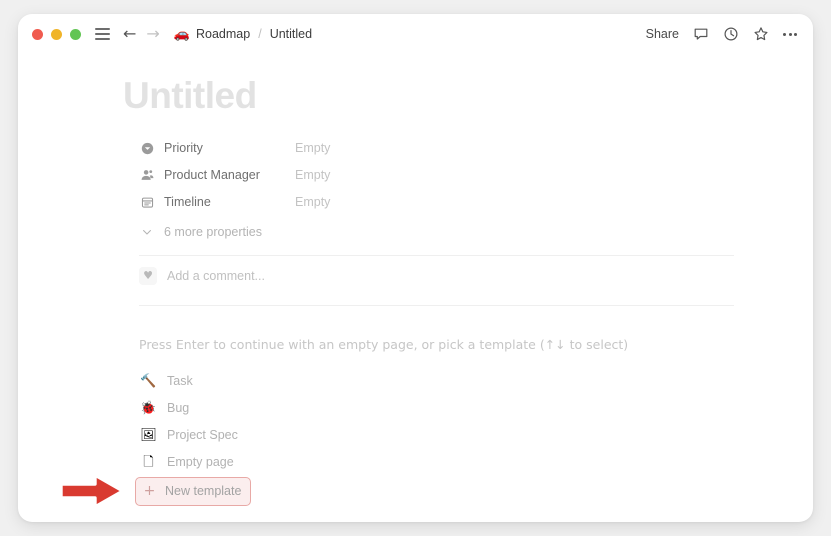 The image size is (831, 536). I want to click on page-icon: 🗋, so click(148, 462).